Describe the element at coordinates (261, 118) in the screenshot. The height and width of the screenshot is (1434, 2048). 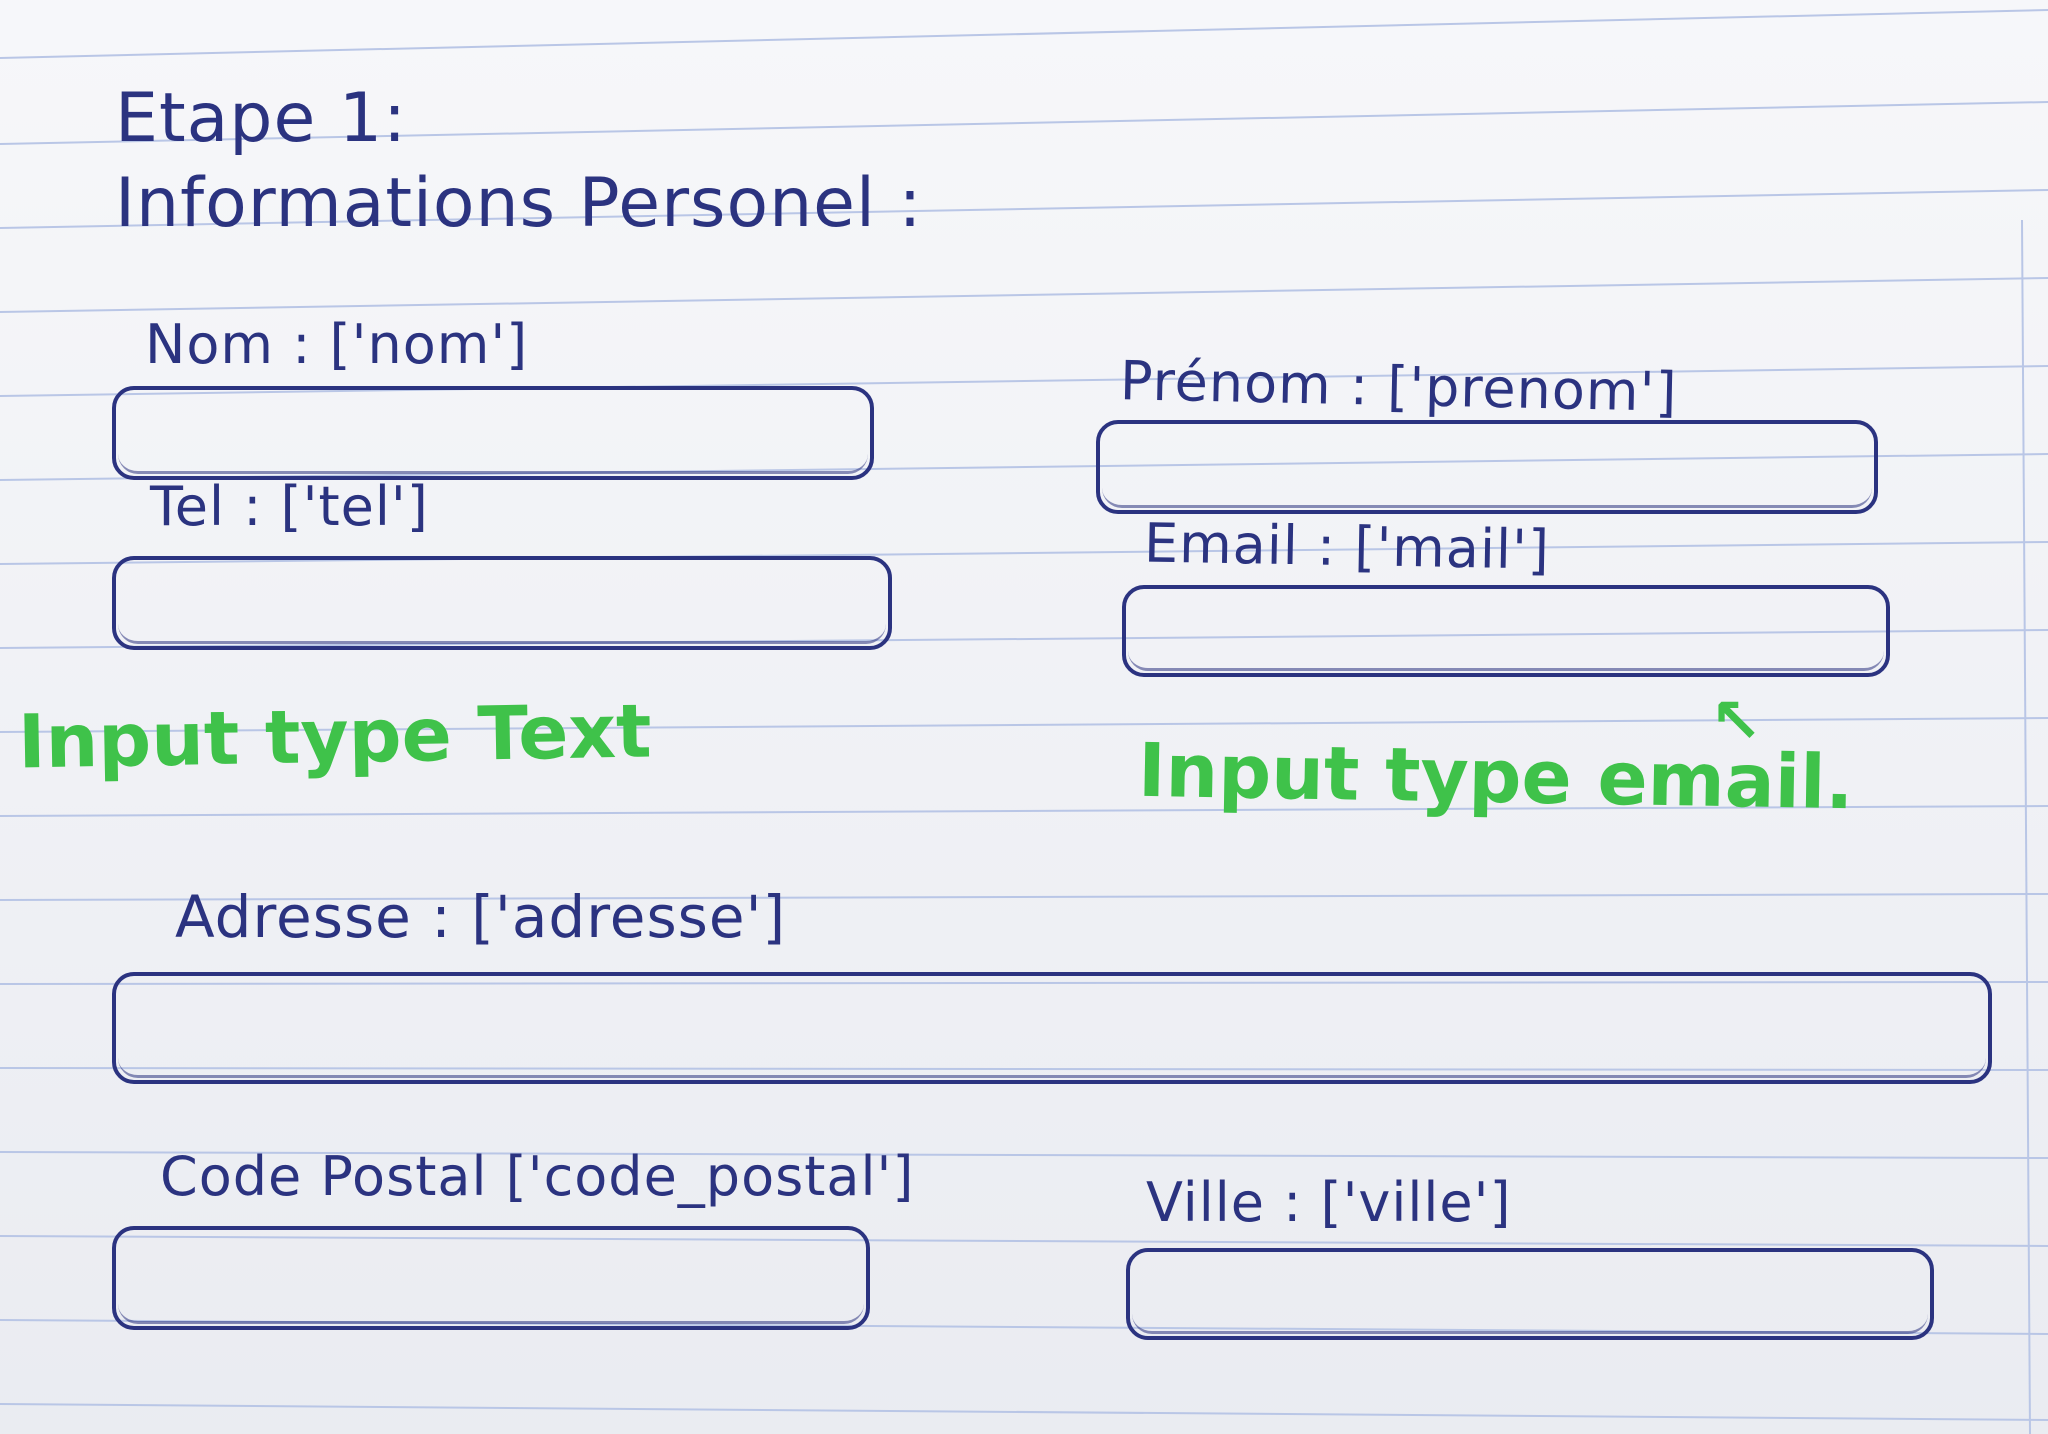
I see `step-title: Etape 1:` at that location.